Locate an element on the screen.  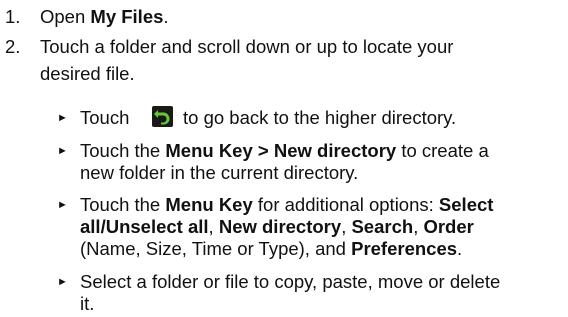
bullet-3-bold-search: Search is located at coordinates (382, 226).